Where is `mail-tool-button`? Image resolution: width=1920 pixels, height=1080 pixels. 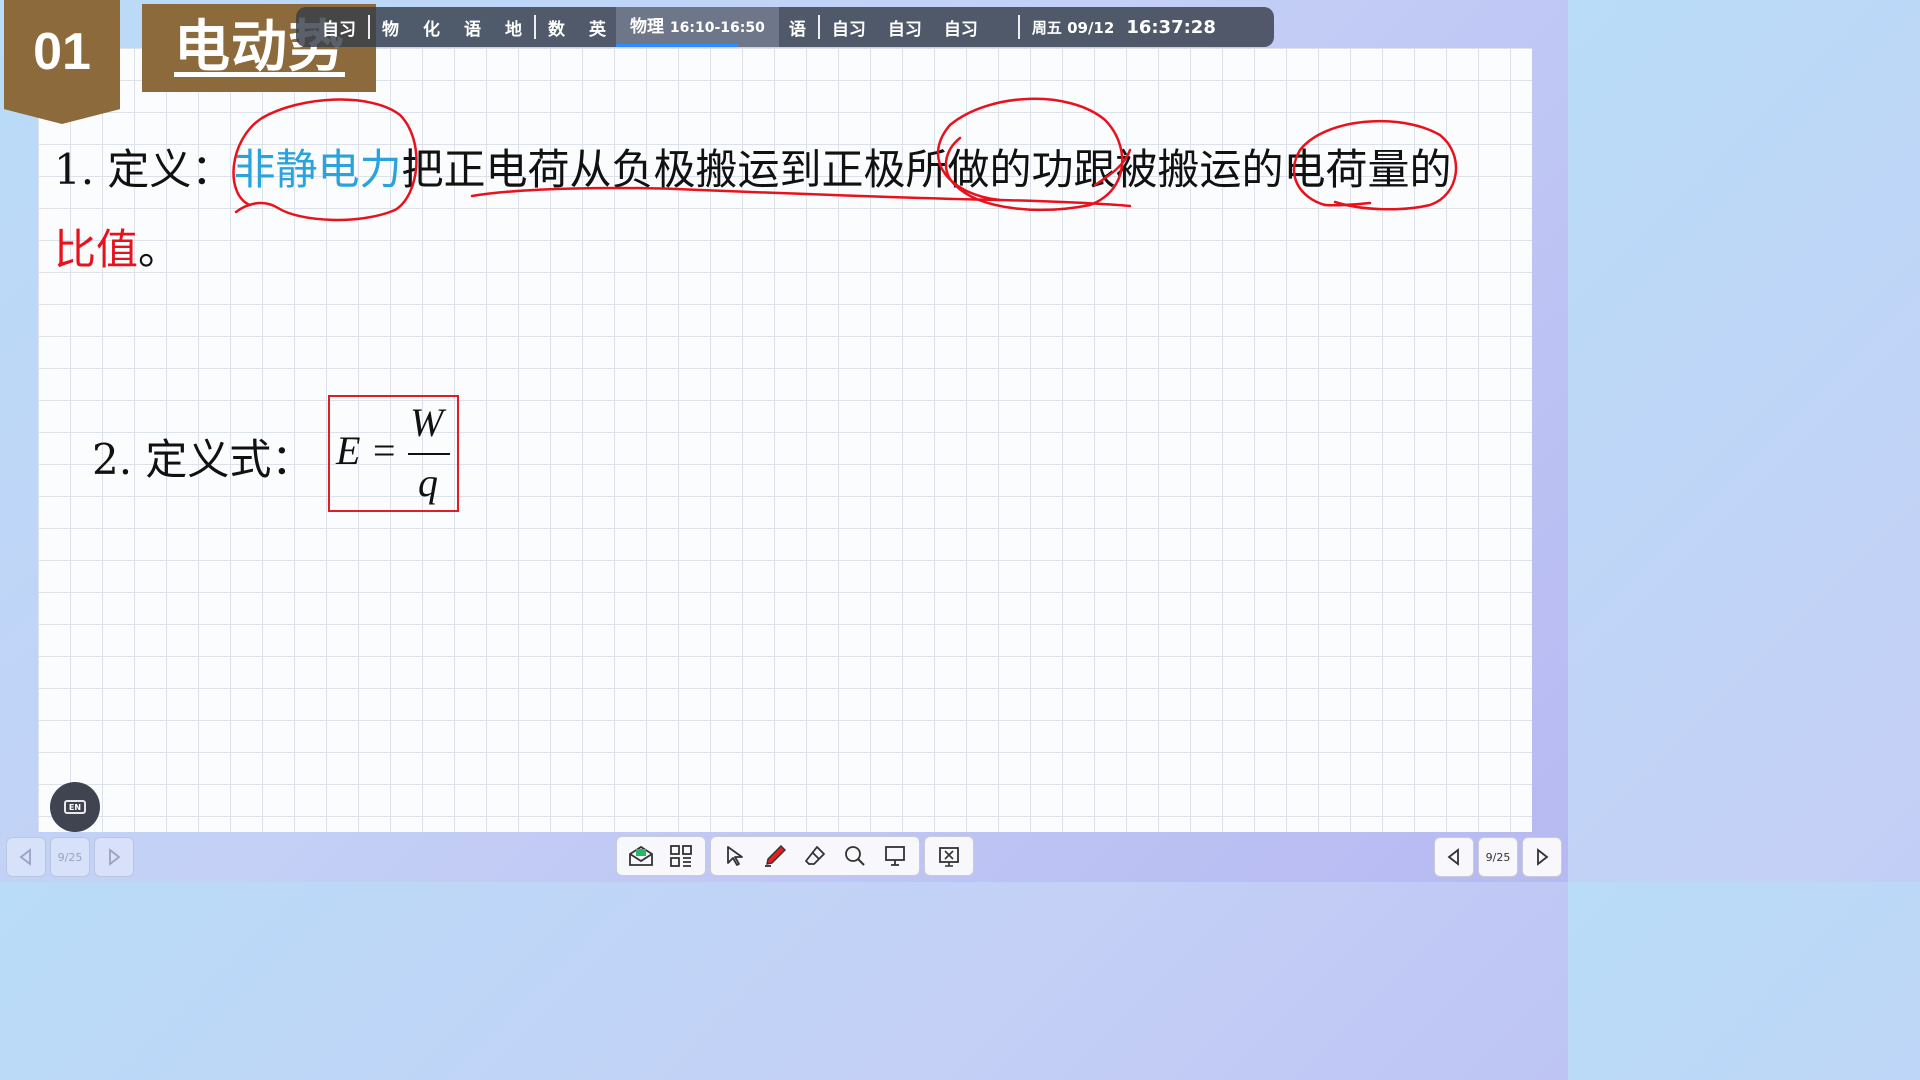 mail-tool-button is located at coordinates (641, 856).